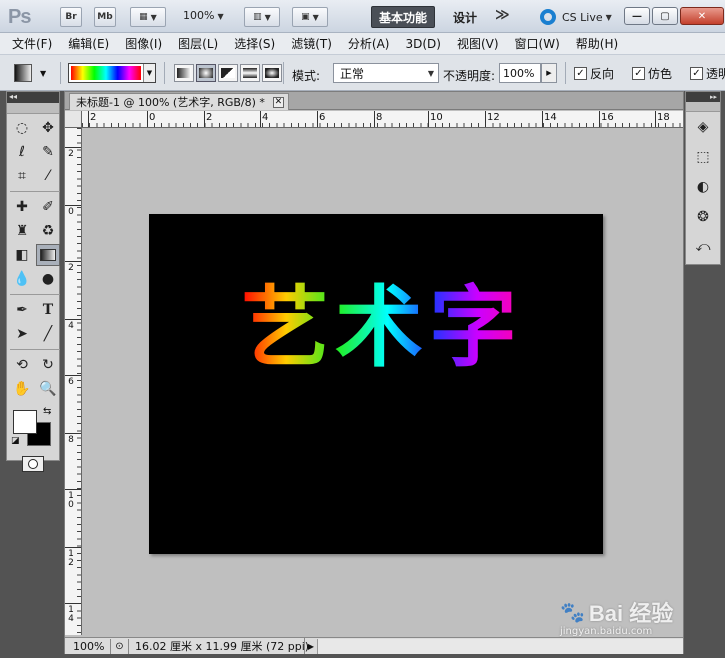 Image resolution: width=725 pixels, height=658 pixels. Describe the element at coordinates (179, 101) in the screenshot. I see `document-tab: 未标题-1 @ 100% (艺术字, RGB/8) * ✕` at that location.